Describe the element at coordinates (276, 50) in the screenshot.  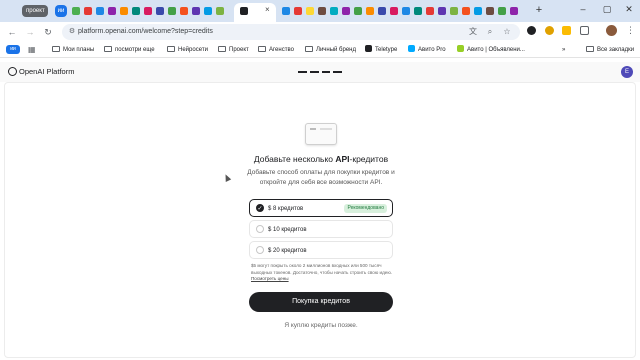
I see `bookmark-folder: Агенство` at that location.